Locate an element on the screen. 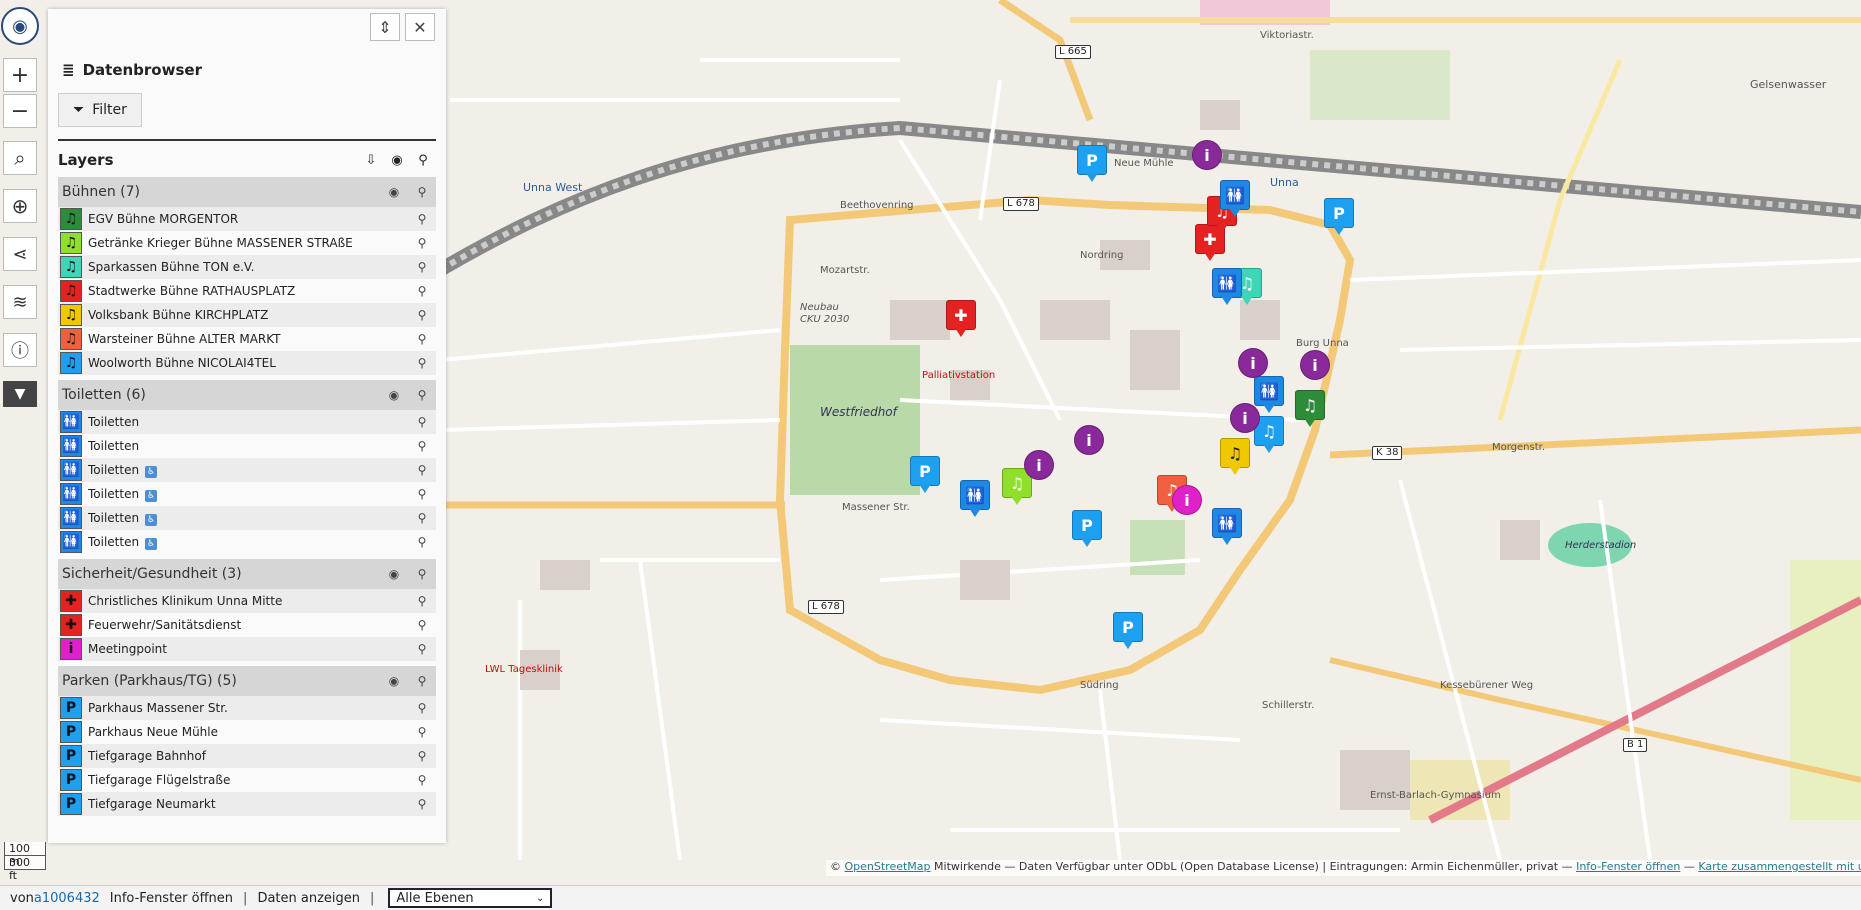 Image resolution: width=1861 pixels, height=910 pixels. layer-group-header: Bühnen (7) ◉ ⚲ is located at coordinates (247, 192).